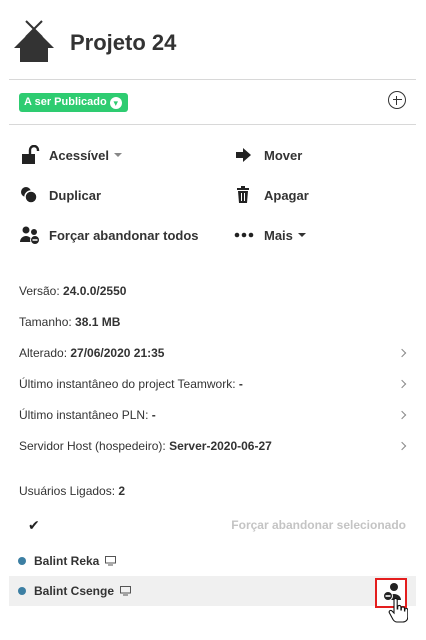 The width and height of the screenshot is (426, 640). What do you see at coordinates (214, 44) in the screenshot?
I see `project-header: Projeto 24` at bounding box center [214, 44].